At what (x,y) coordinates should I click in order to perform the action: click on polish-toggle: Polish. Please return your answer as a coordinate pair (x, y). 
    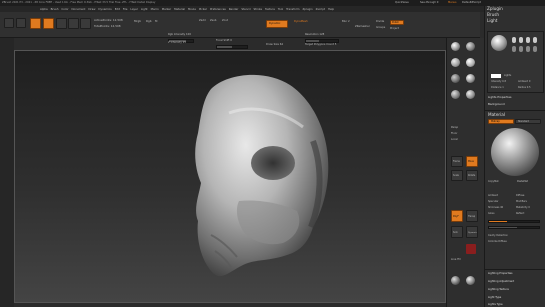
    Looking at the image, I should click on (397, 22).